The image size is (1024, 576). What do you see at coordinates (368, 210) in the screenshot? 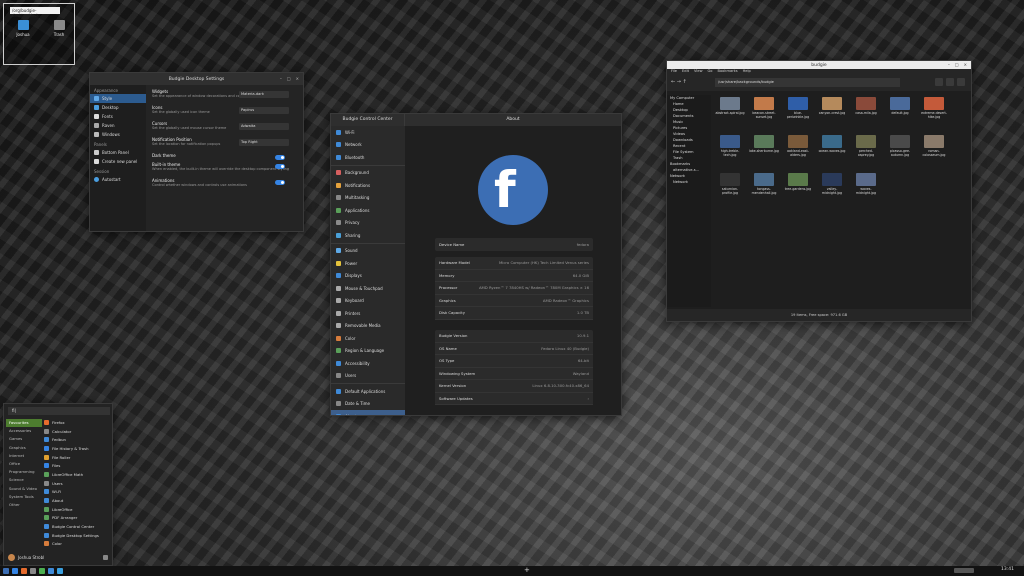
I see `sidebar-item-applications: Applications` at bounding box center [368, 210].